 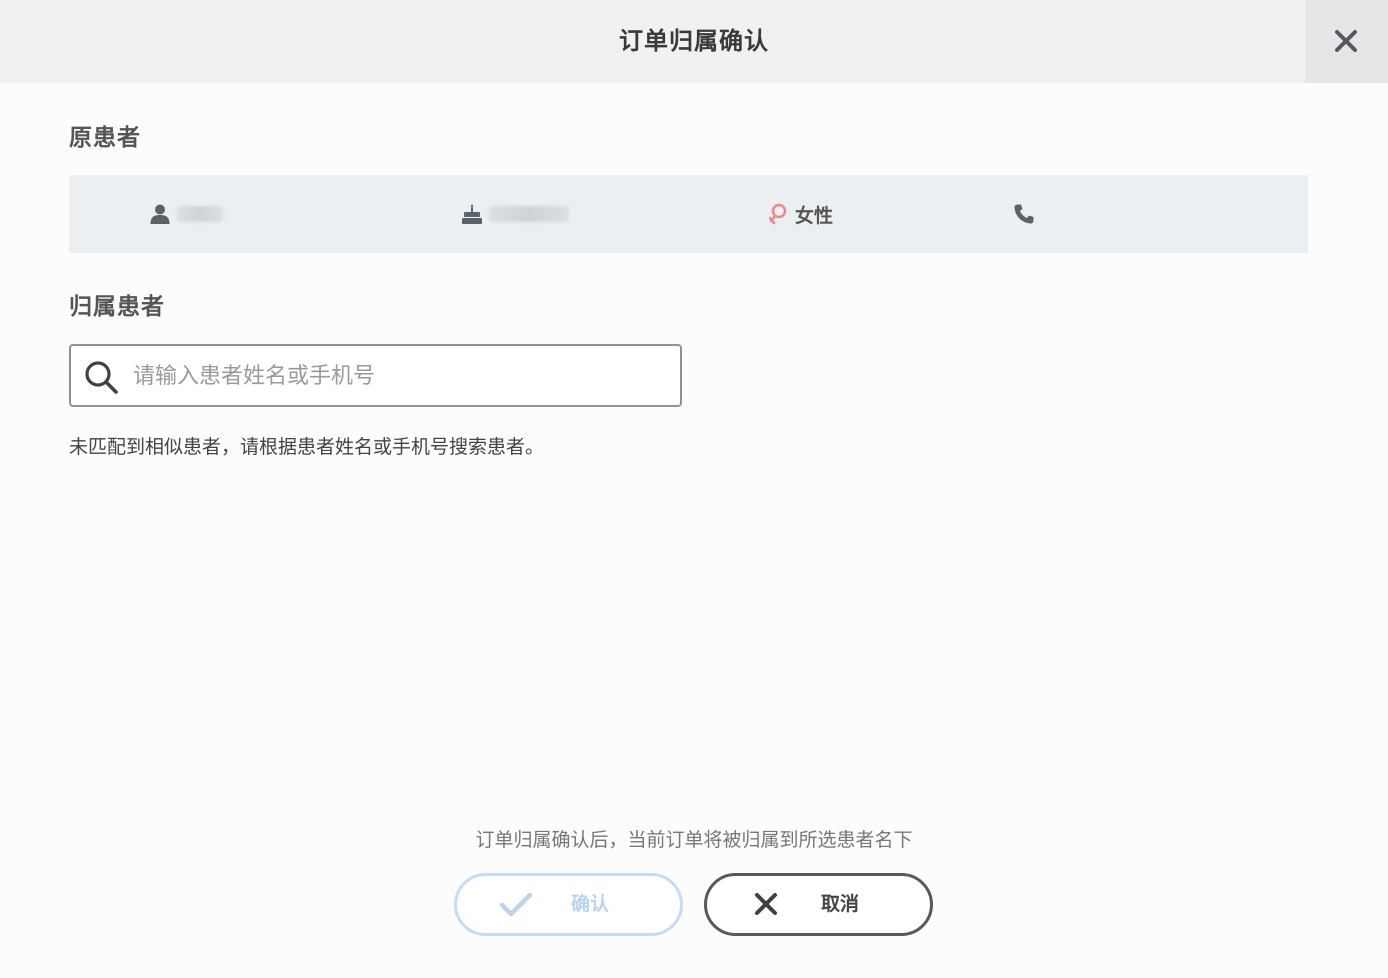 I want to click on patient-search-box, so click(x=375, y=375).